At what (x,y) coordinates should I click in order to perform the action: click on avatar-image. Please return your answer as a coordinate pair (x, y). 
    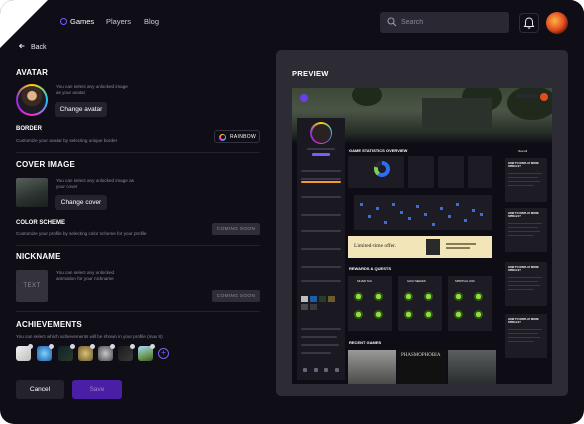
    Looking at the image, I should click on (32, 100).